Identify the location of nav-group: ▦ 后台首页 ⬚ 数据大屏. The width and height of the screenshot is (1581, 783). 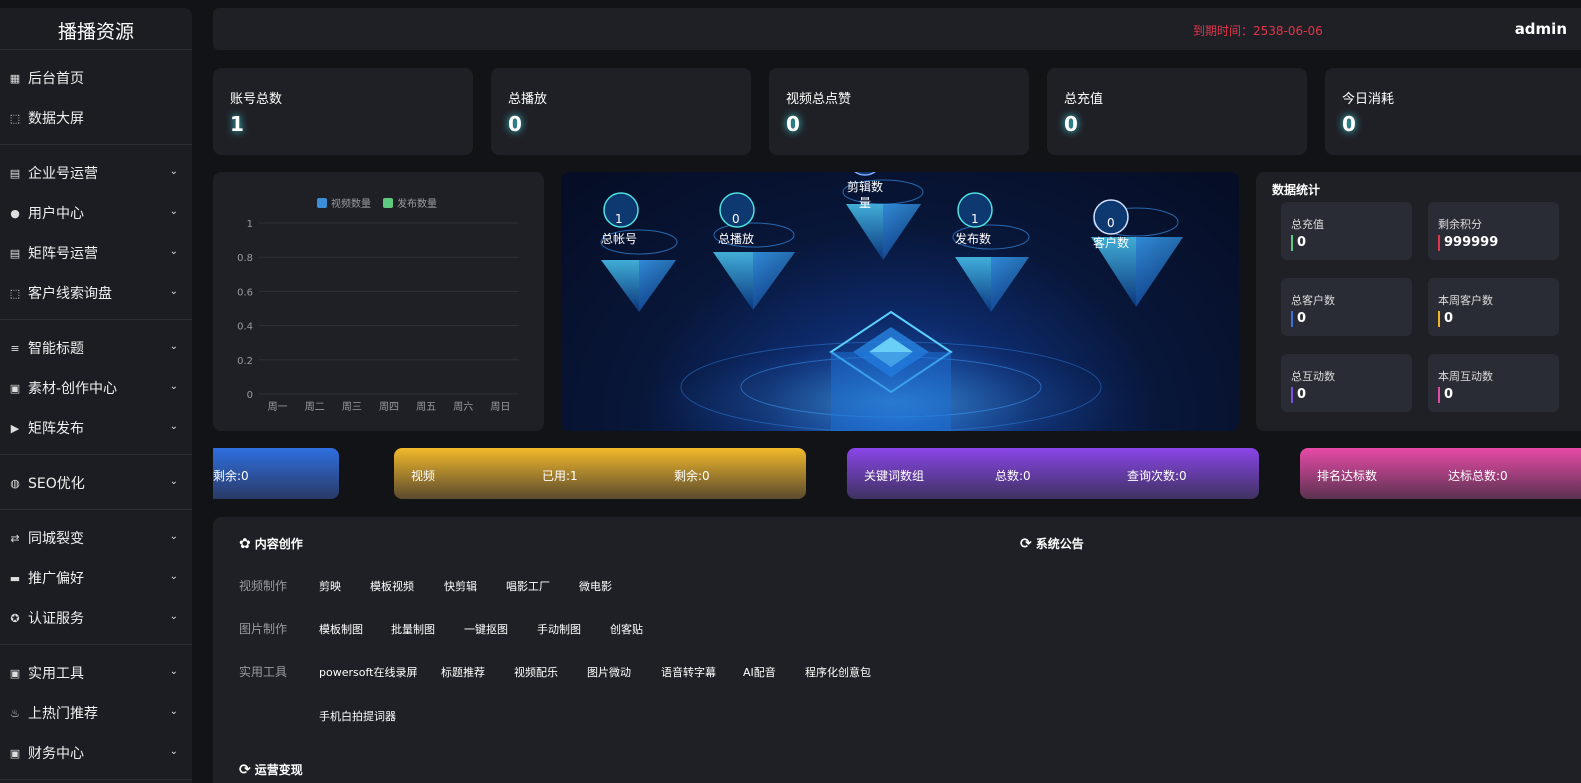
(96, 97).